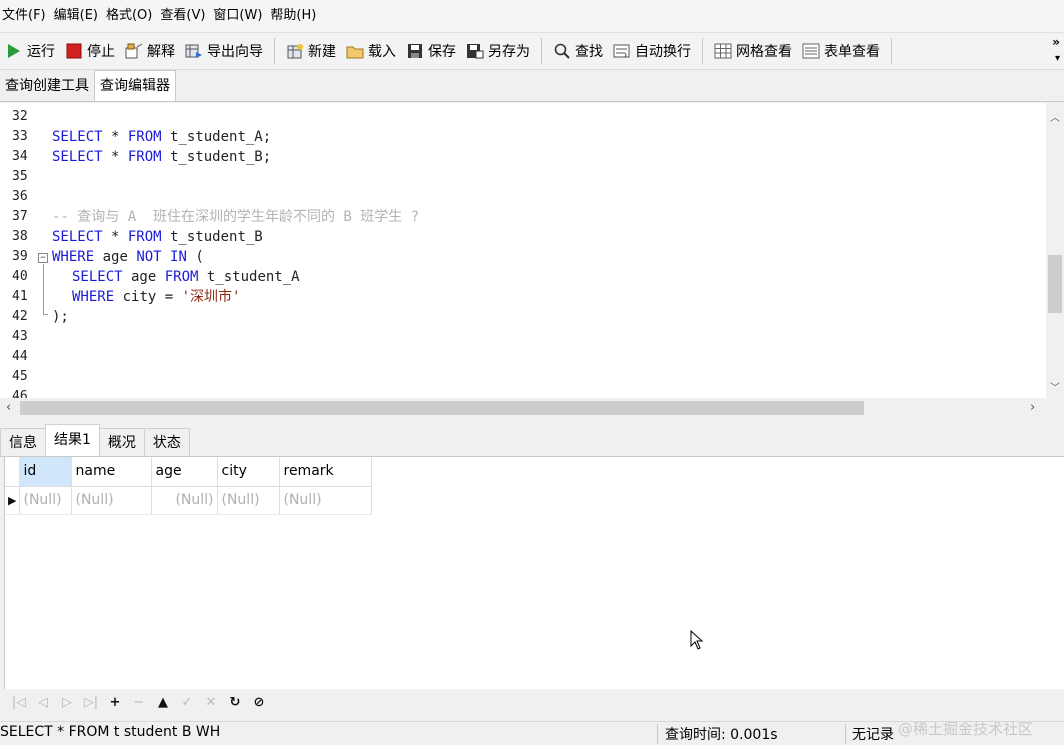  What do you see at coordinates (91, 702) in the screenshot?
I see `last-record-icon: ▷|` at bounding box center [91, 702].